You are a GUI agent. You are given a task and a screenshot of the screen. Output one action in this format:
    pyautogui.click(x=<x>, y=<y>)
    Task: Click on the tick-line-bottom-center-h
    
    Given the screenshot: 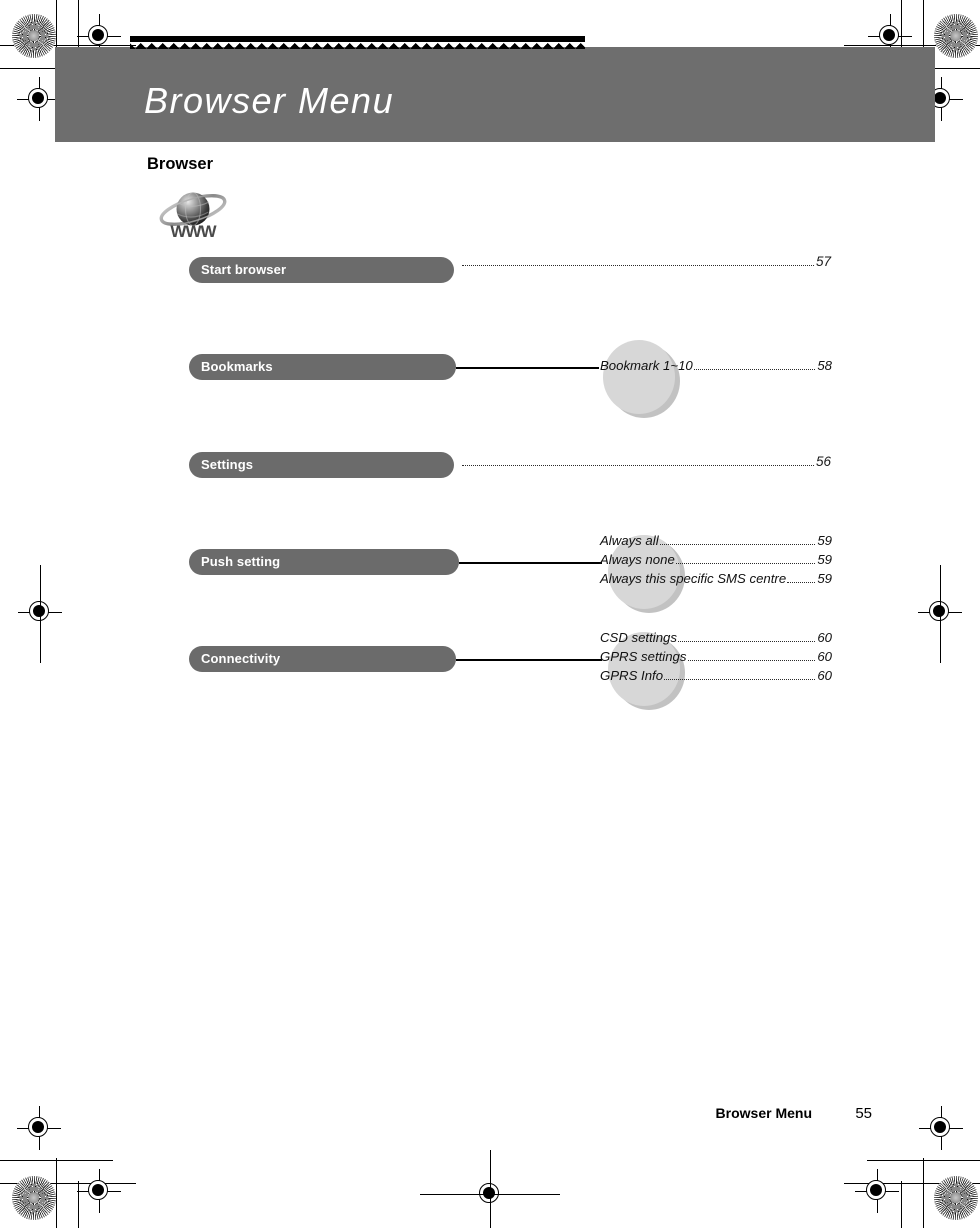 What is the action you would take?
    pyautogui.click(x=490, y=1194)
    